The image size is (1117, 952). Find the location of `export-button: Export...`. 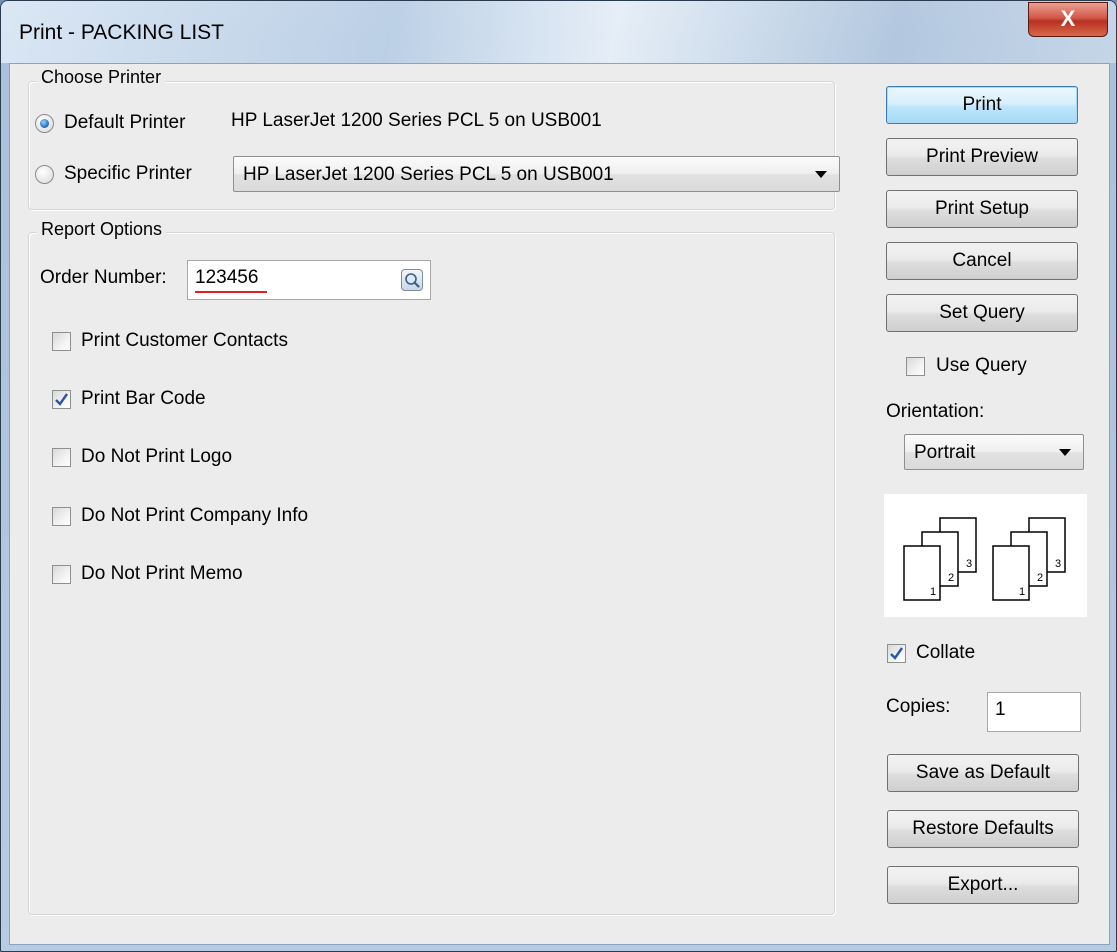

export-button: Export... is located at coordinates (983, 885).